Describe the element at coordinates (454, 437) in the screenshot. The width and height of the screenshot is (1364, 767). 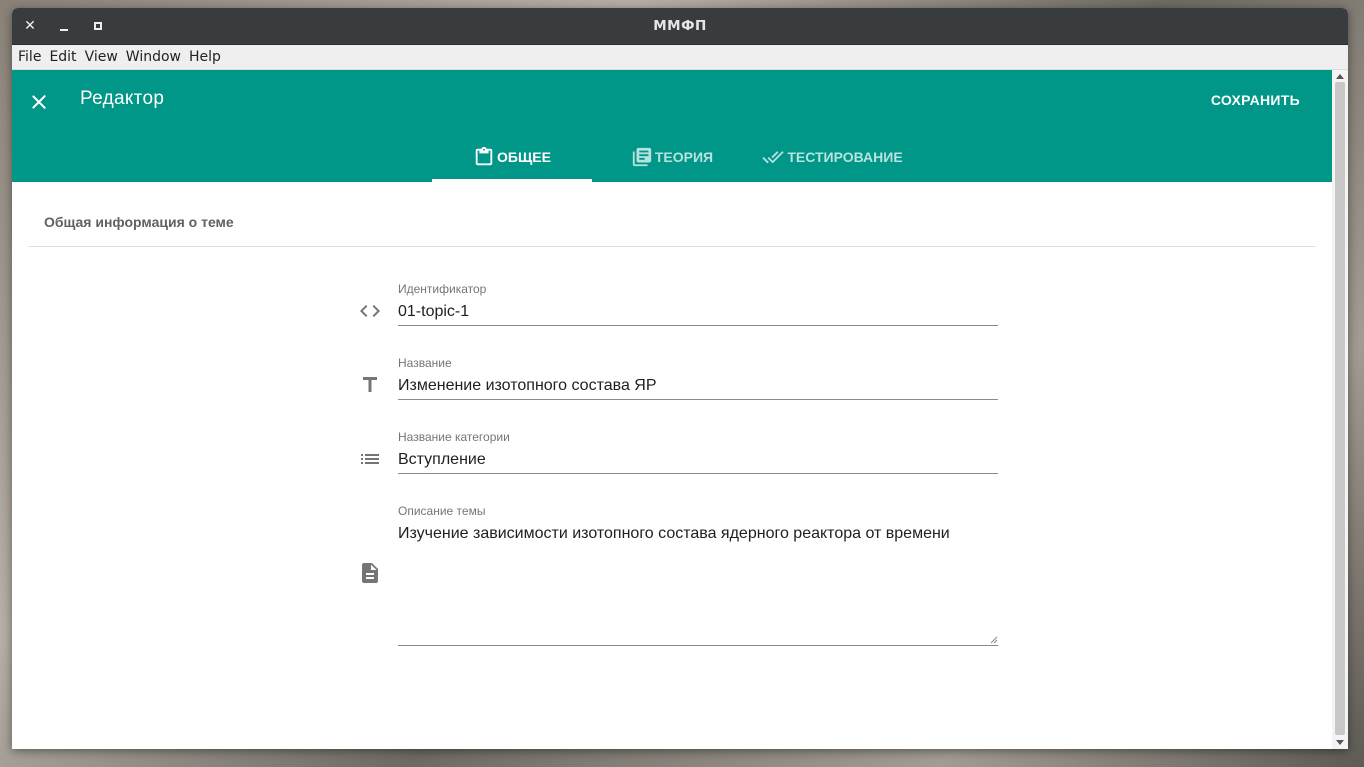
I see `category-label: Название категории` at that location.